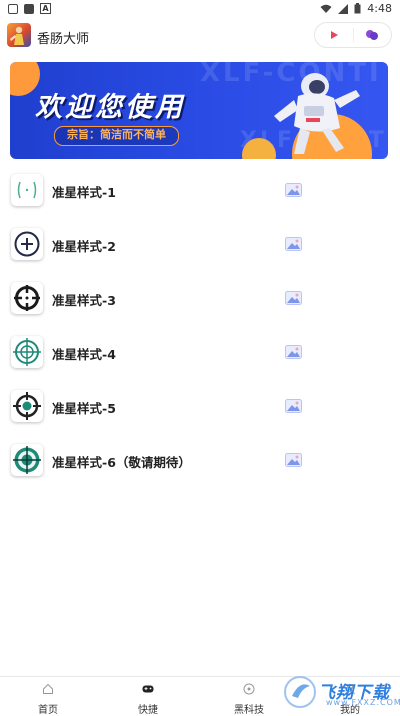  Describe the element at coordinates (379, 8) in the screenshot. I see `status-time: 4:48` at that location.